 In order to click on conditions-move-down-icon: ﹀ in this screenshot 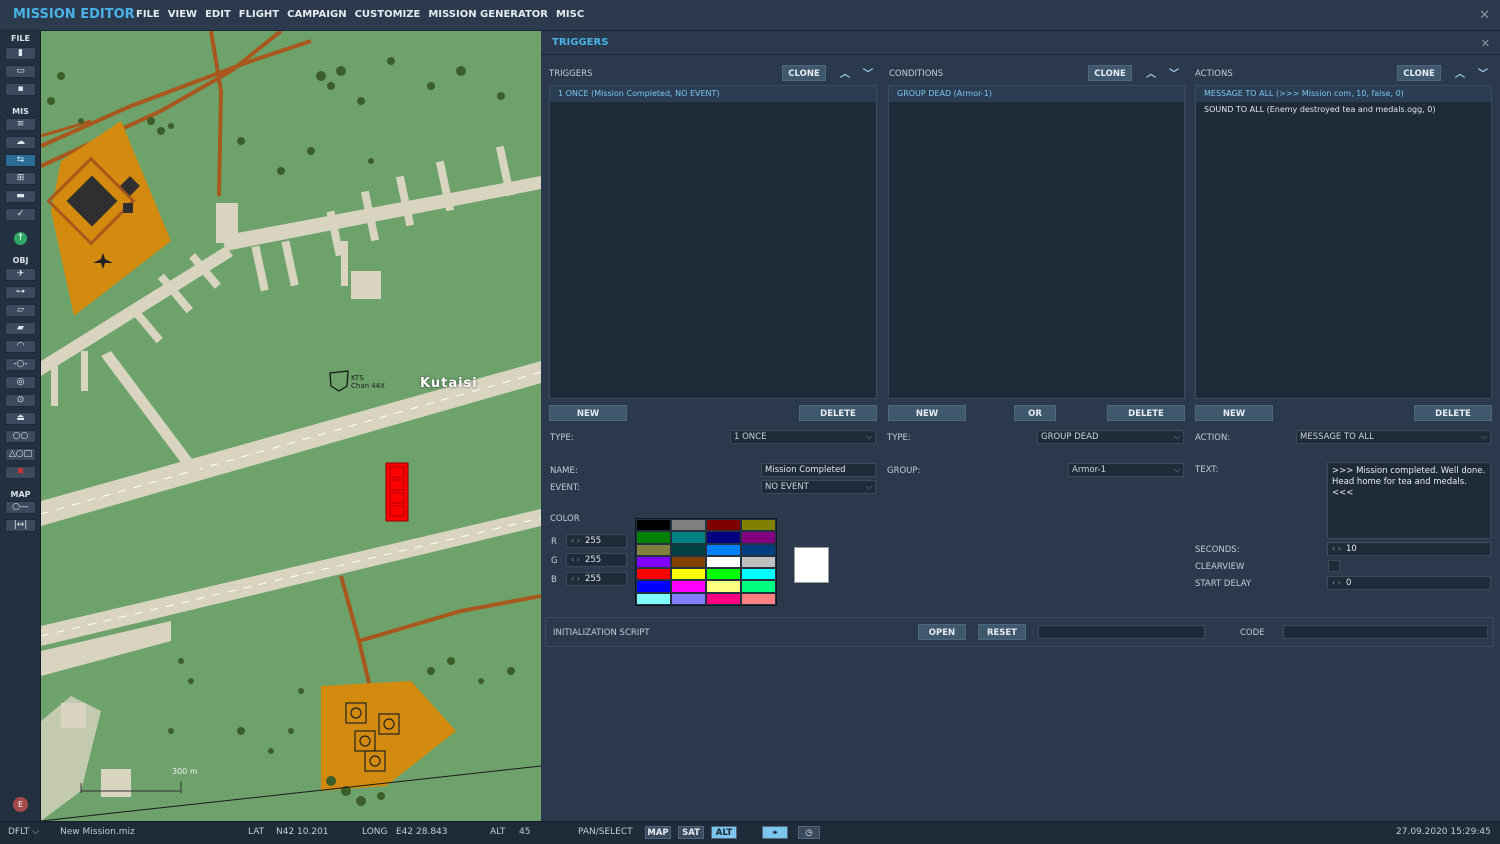, I will do `click(1174, 72)`.